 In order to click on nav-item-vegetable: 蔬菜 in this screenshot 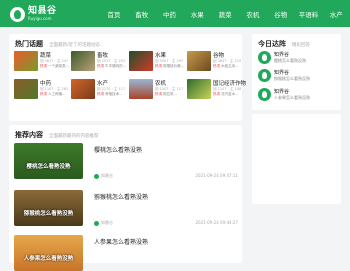, I will do `click(225, 13)`.